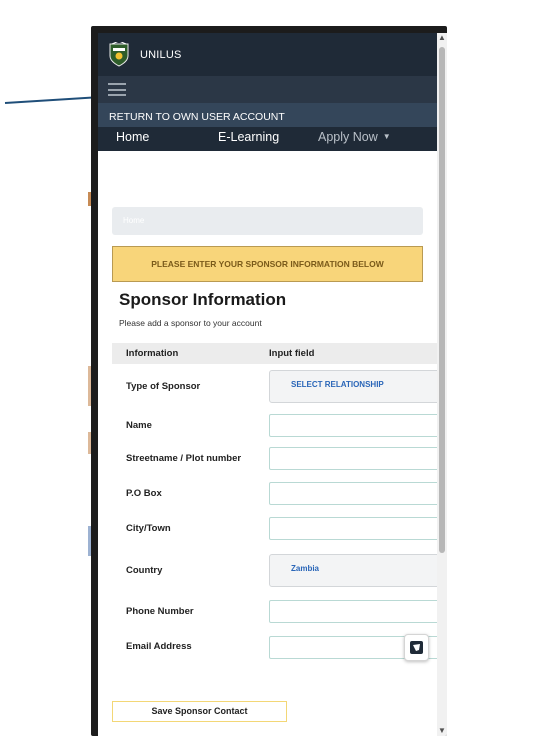 The width and height of the screenshot is (538, 745). What do you see at coordinates (292, 353) in the screenshot?
I see `column-header-input: Input field` at bounding box center [292, 353].